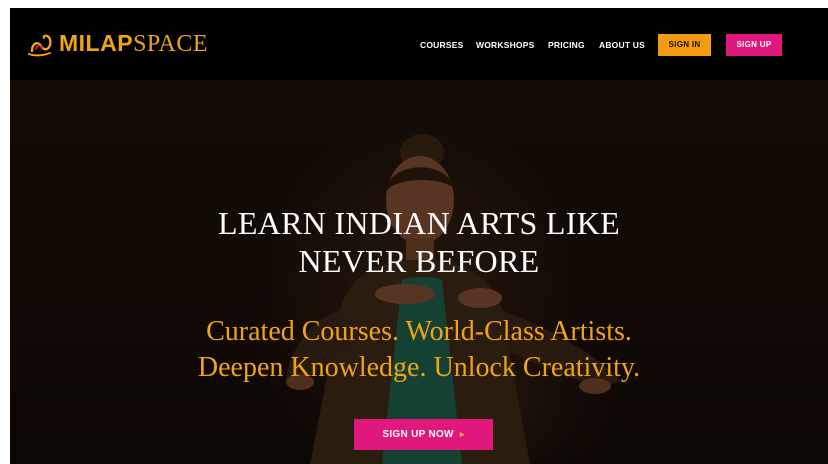 The width and height of the screenshot is (828, 464). What do you see at coordinates (505, 45) in the screenshot?
I see `nav-workshops: WORKSHOPS` at bounding box center [505, 45].